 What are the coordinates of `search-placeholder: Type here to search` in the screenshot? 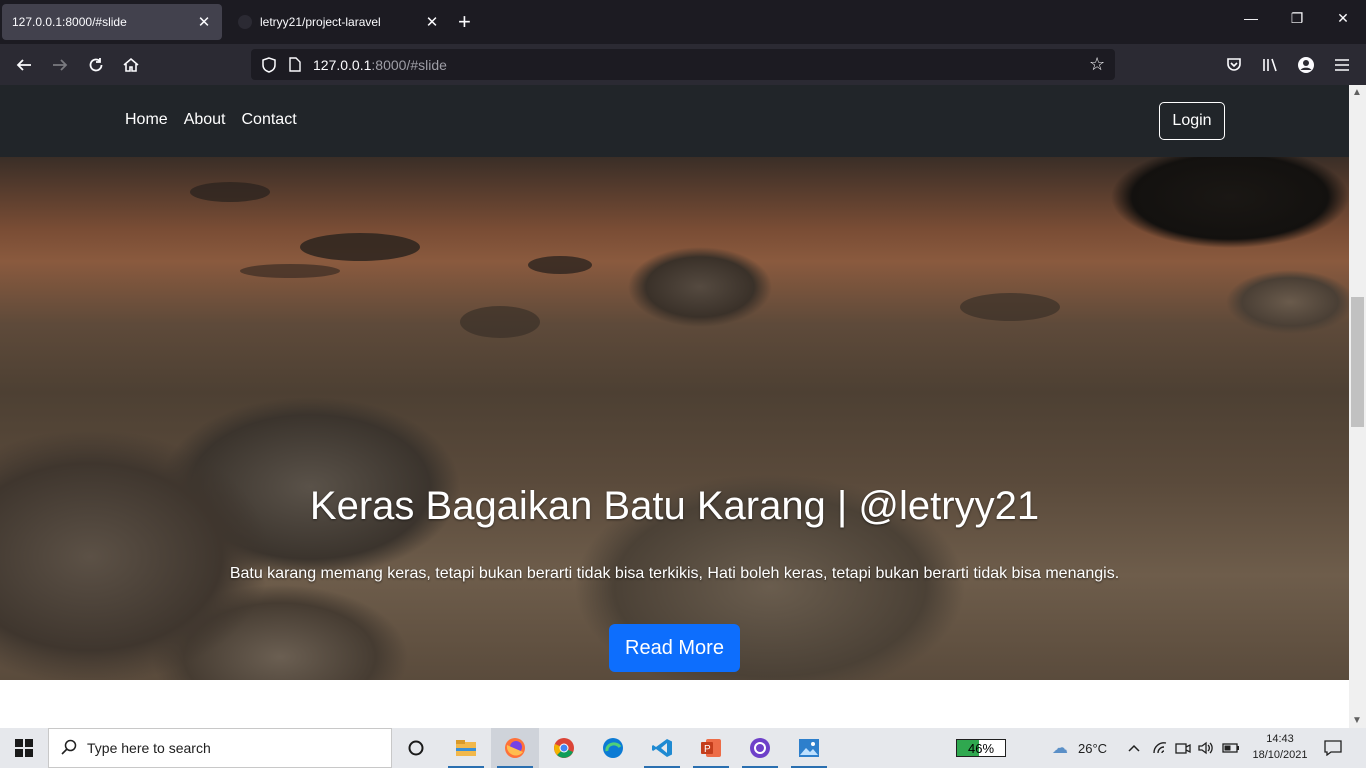 It's located at (149, 748).